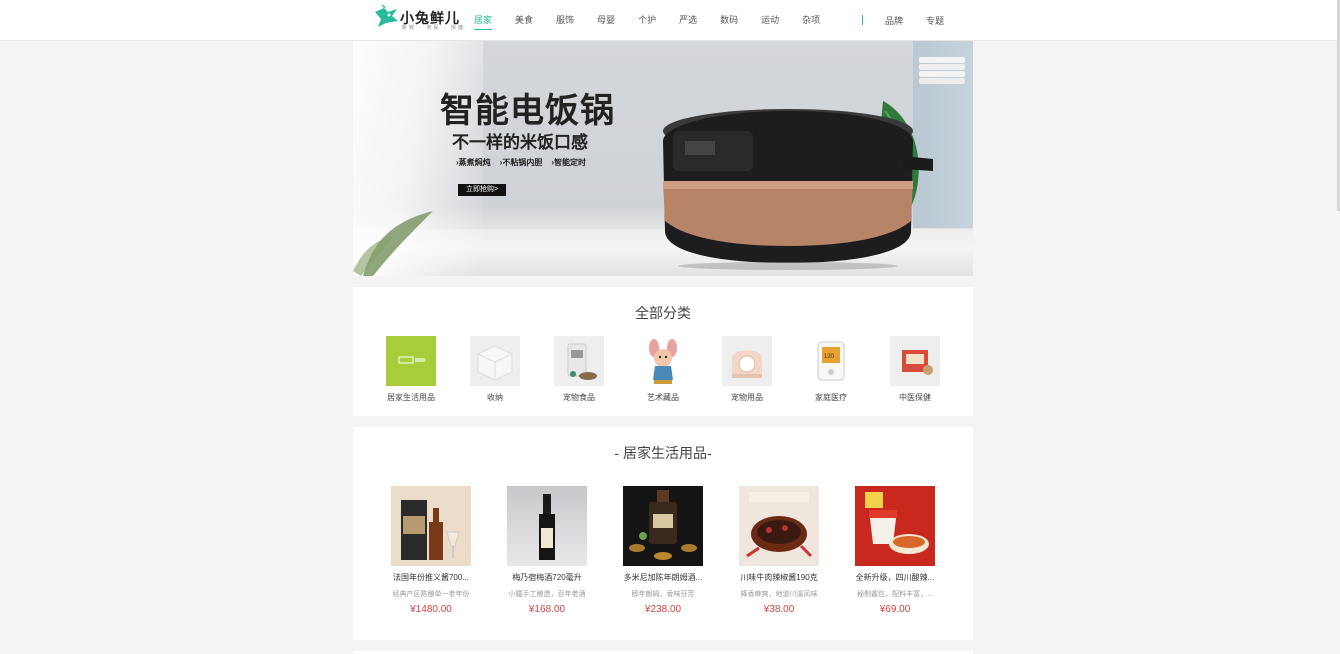  What do you see at coordinates (547, 594) in the screenshot?
I see `product-desc: 小鐵手工酿造，百年老酒` at bounding box center [547, 594].